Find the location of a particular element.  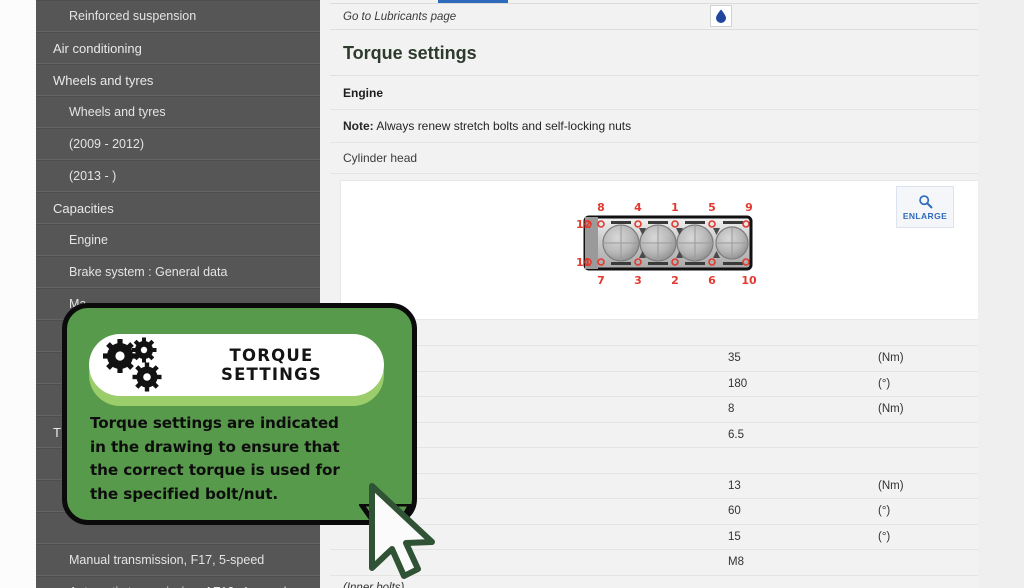

table-cell-label: (Inner bolts) is located at coordinates (525, 581).